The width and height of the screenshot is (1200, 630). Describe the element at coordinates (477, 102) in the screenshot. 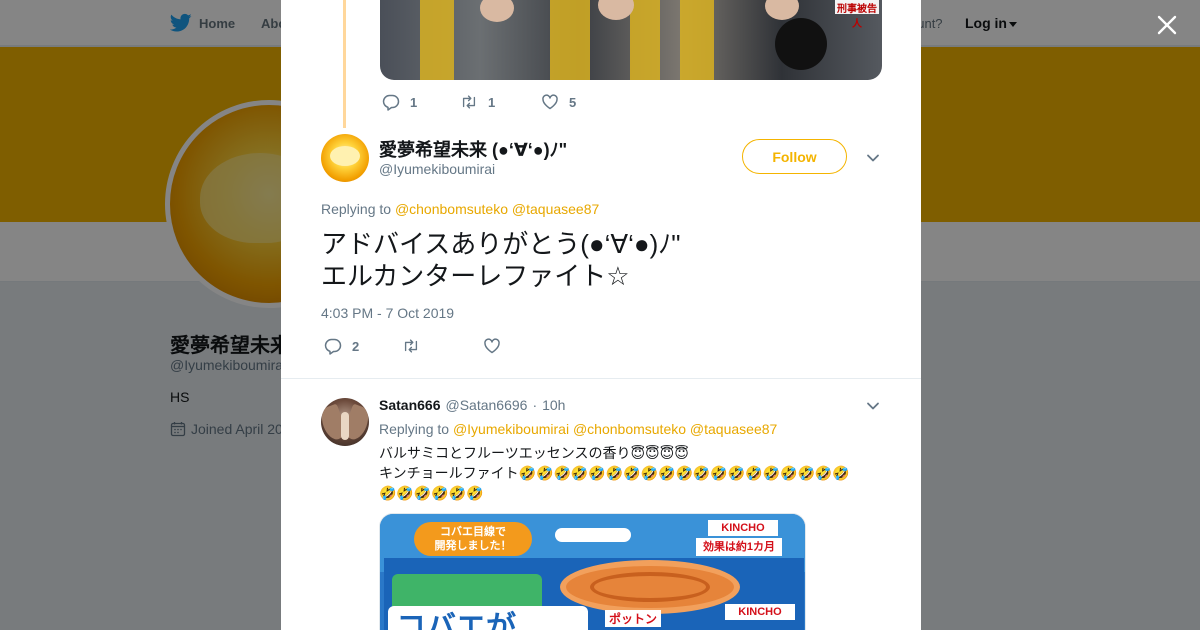

I see `previous-retweet-action: 1` at that location.